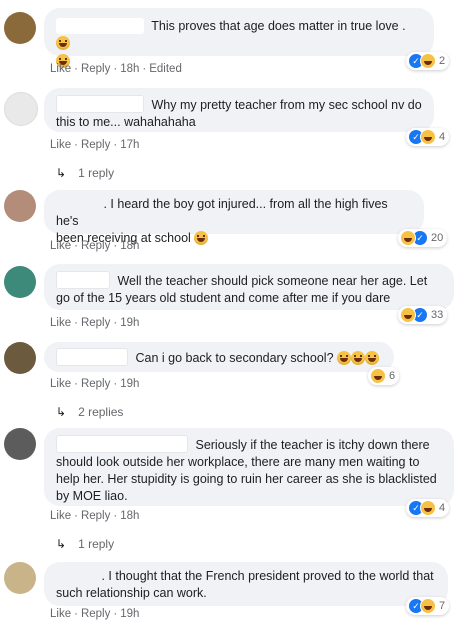  I want to click on reaction-summary: ✓ 33, so click(423, 315).